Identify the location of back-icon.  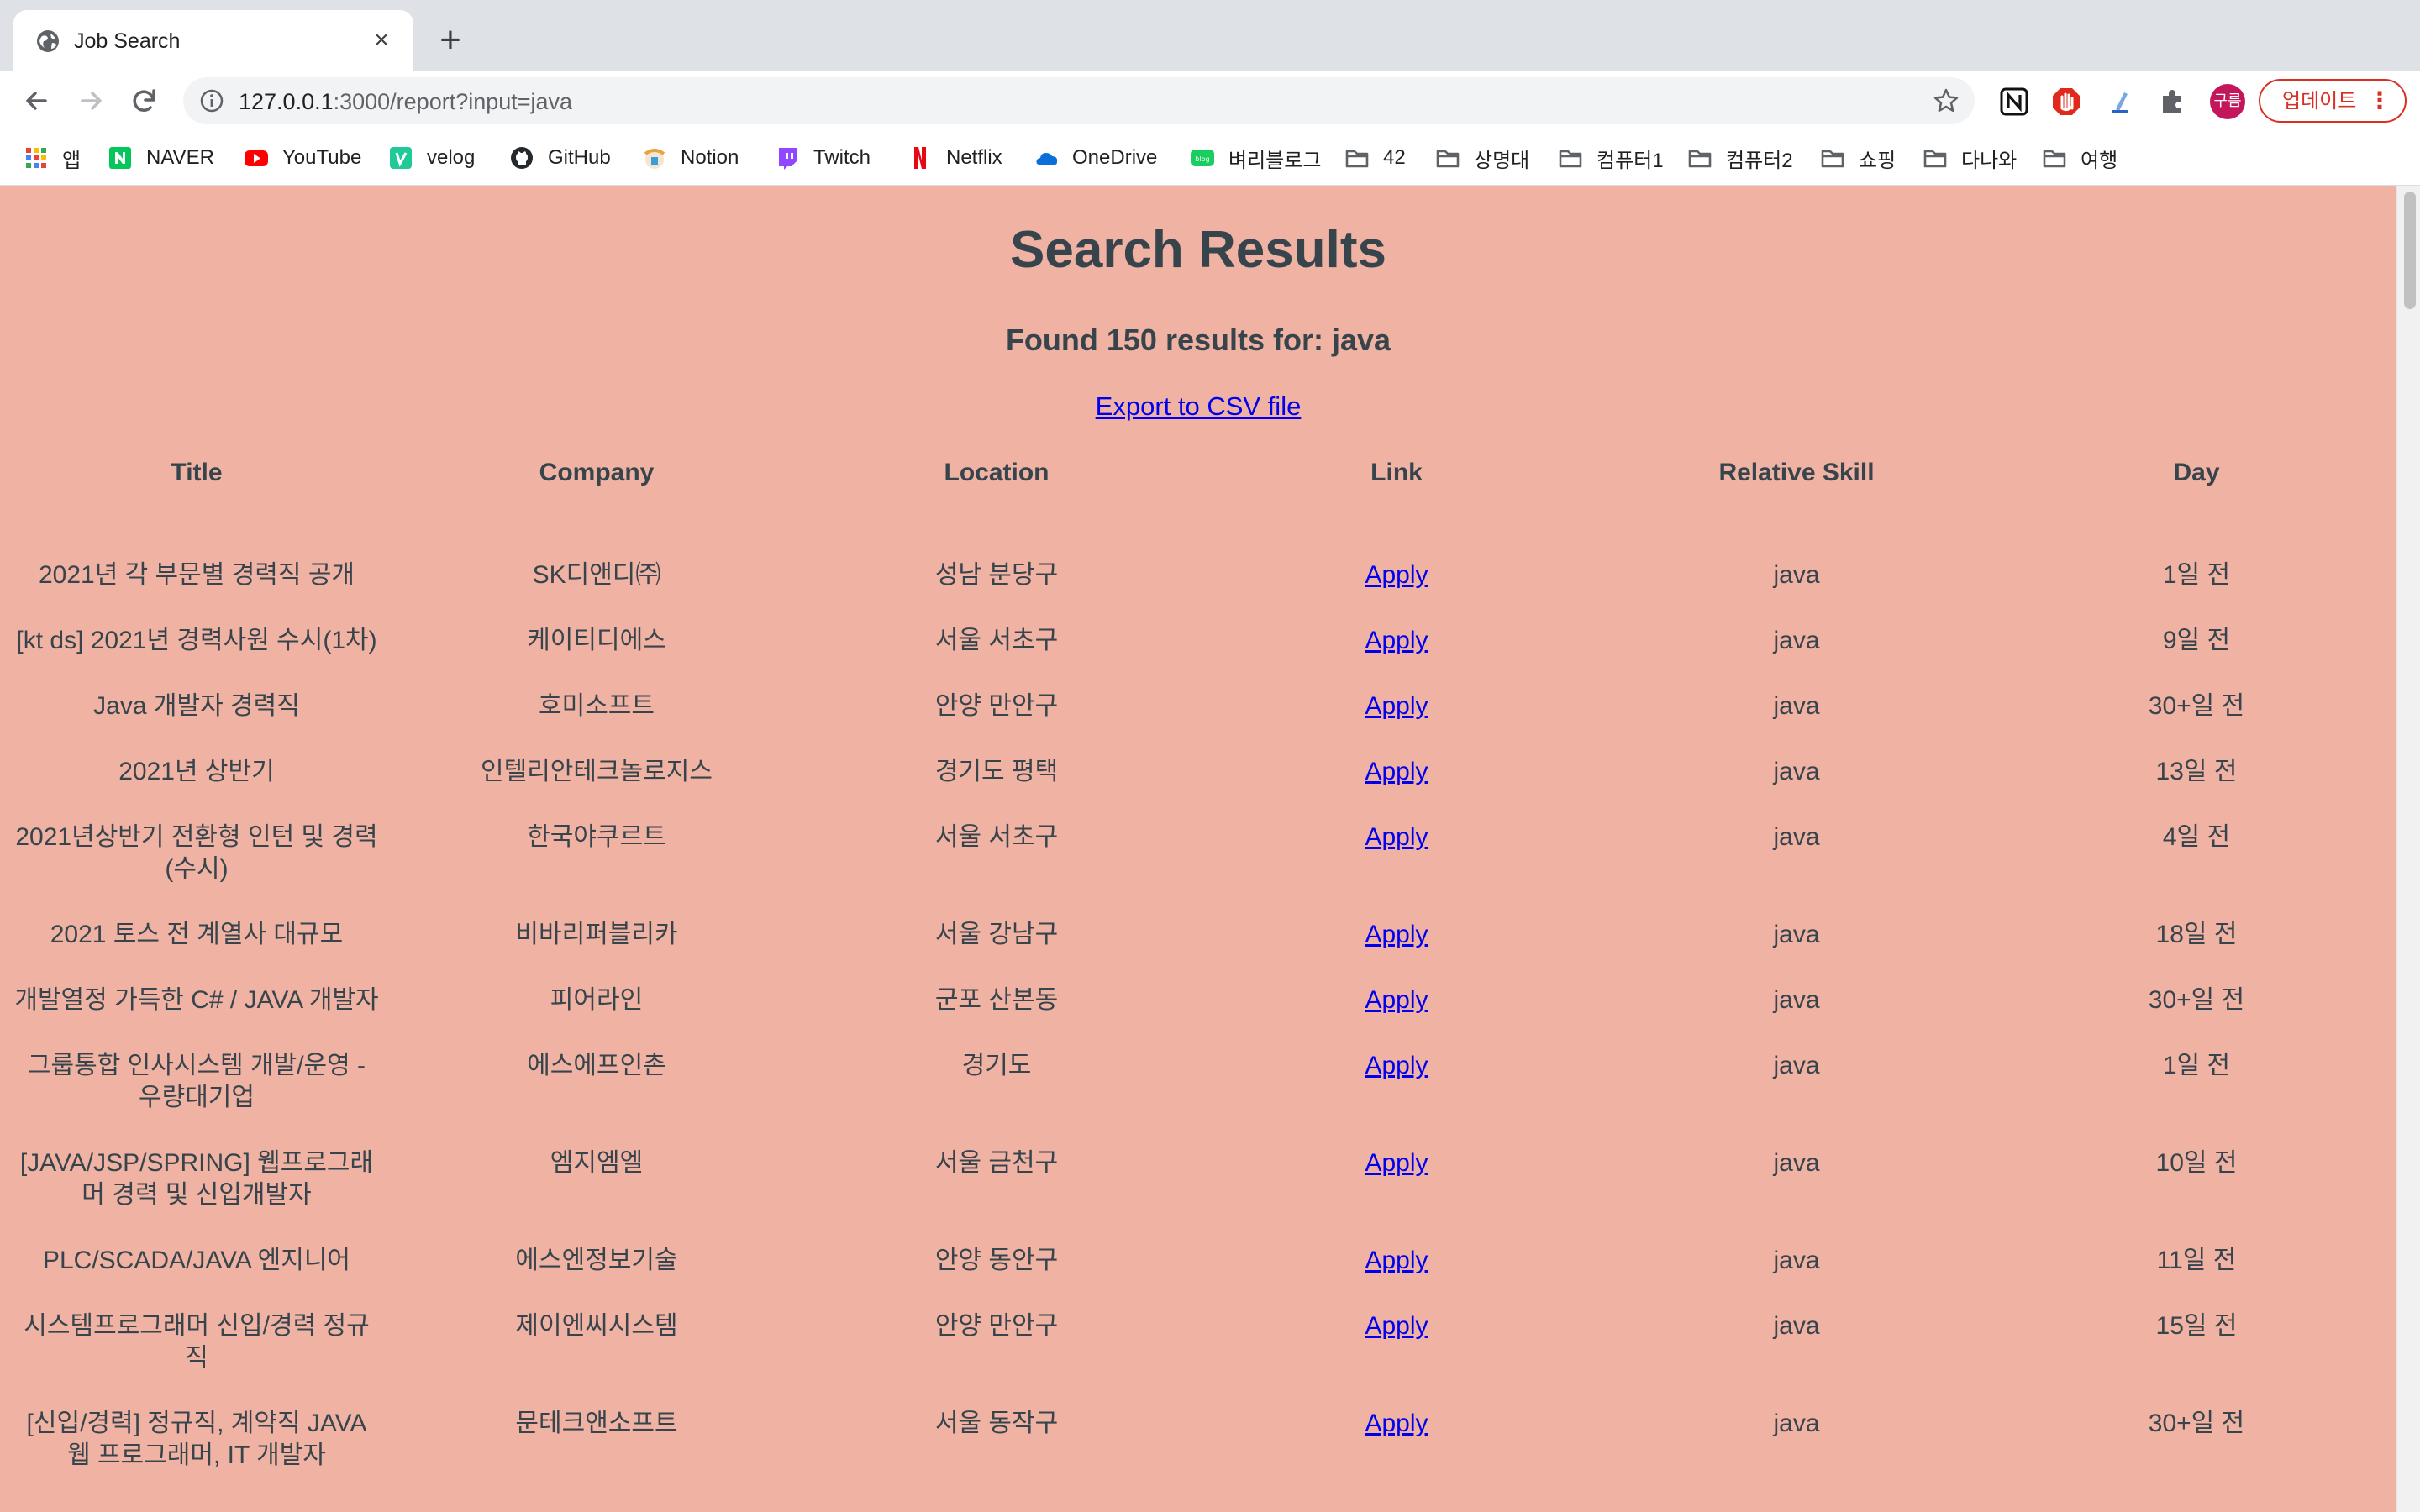
(36, 100).